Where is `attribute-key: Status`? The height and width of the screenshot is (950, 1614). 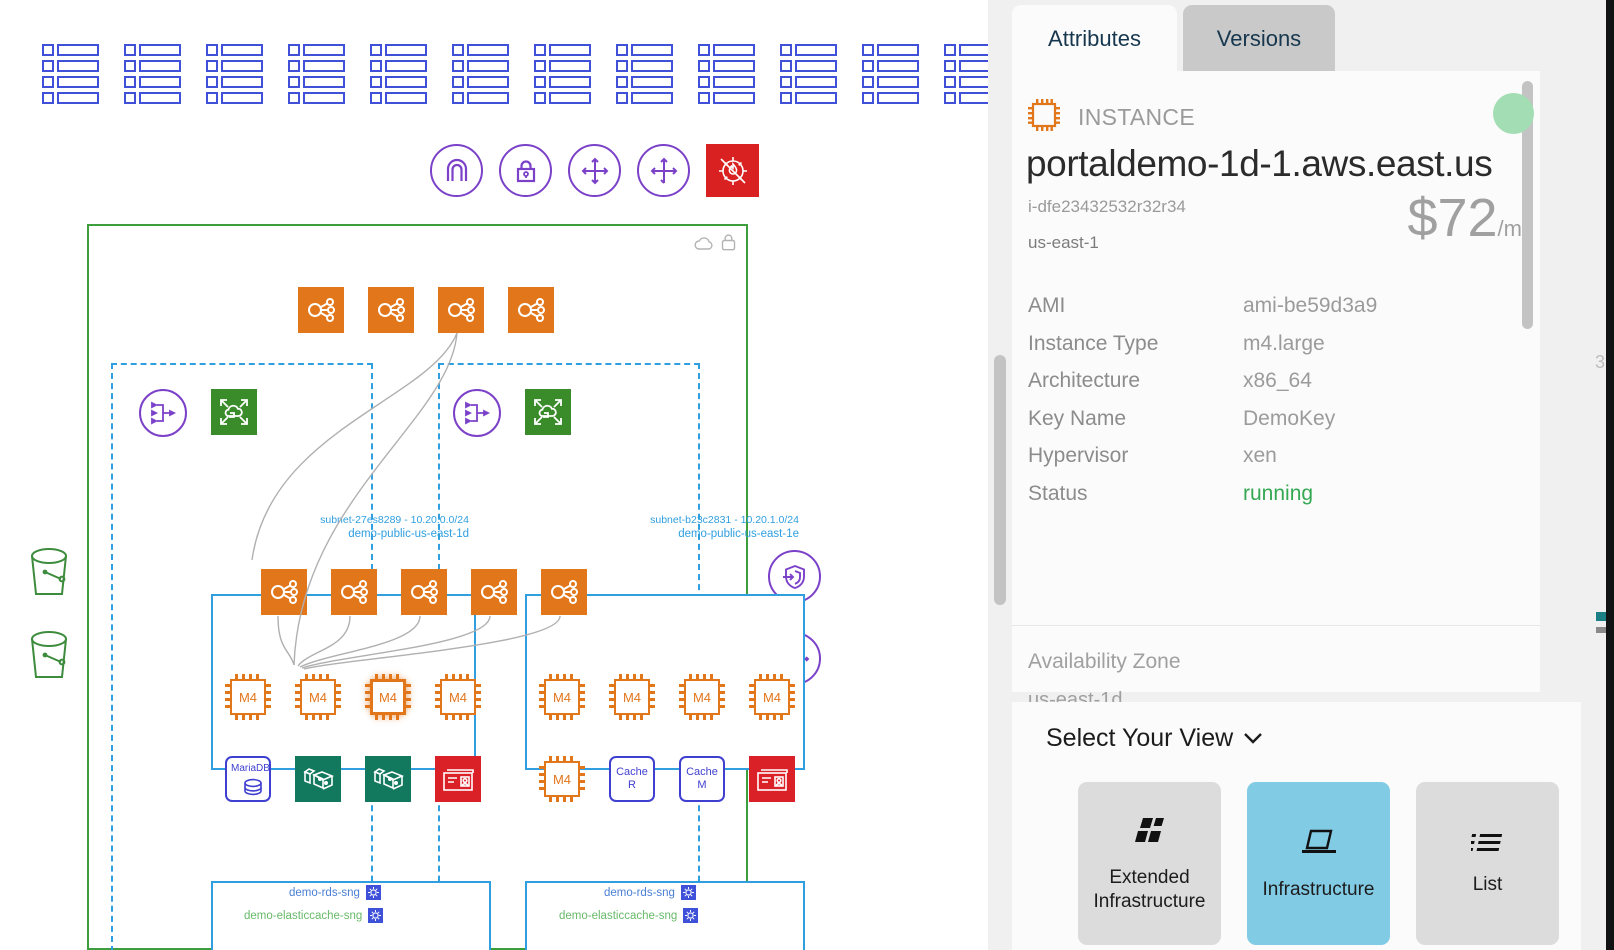
attribute-key: Status is located at coordinates (1058, 493).